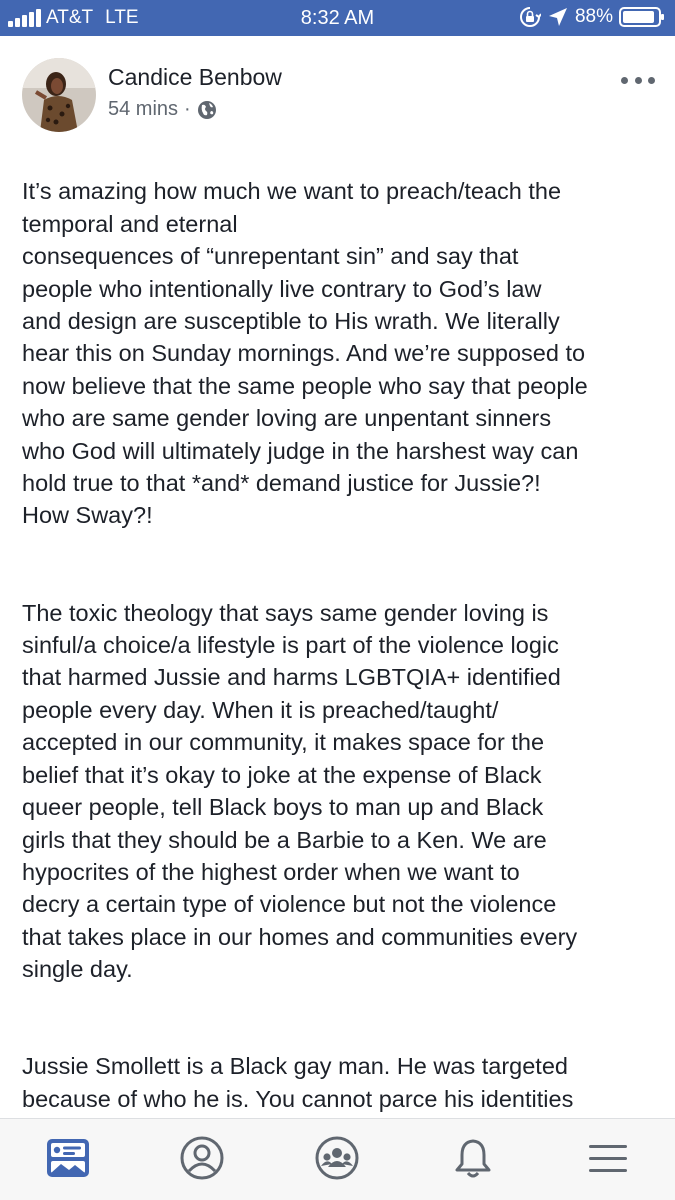 Image resolution: width=675 pixels, height=1200 pixels. I want to click on status-bar-right: 88%, so click(592, 17).